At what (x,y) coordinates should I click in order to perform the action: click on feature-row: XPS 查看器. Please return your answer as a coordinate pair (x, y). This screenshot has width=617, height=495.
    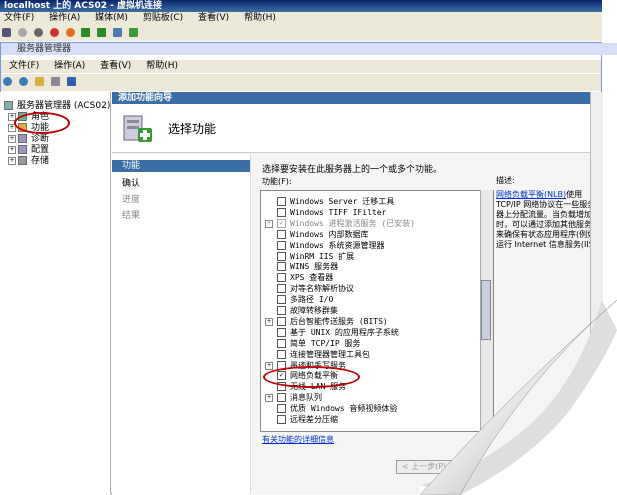
    Looking at the image, I should click on (305, 278).